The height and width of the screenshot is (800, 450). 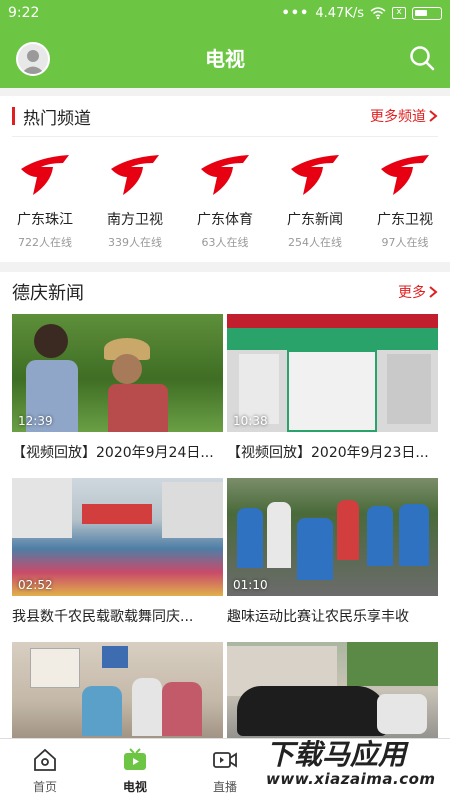 What do you see at coordinates (33, 62) in the screenshot?
I see `avatar-person-icon` at bounding box center [33, 62].